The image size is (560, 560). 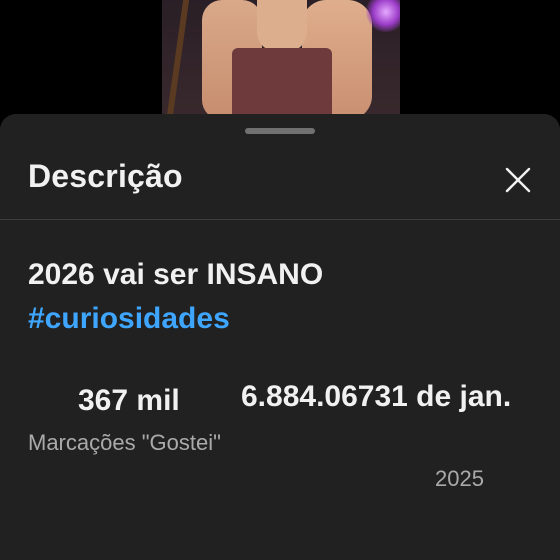 What do you see at coordinates (459, 478) in the screenshot?
I see `publish-year: 2025` at bounding box center [459, 478].